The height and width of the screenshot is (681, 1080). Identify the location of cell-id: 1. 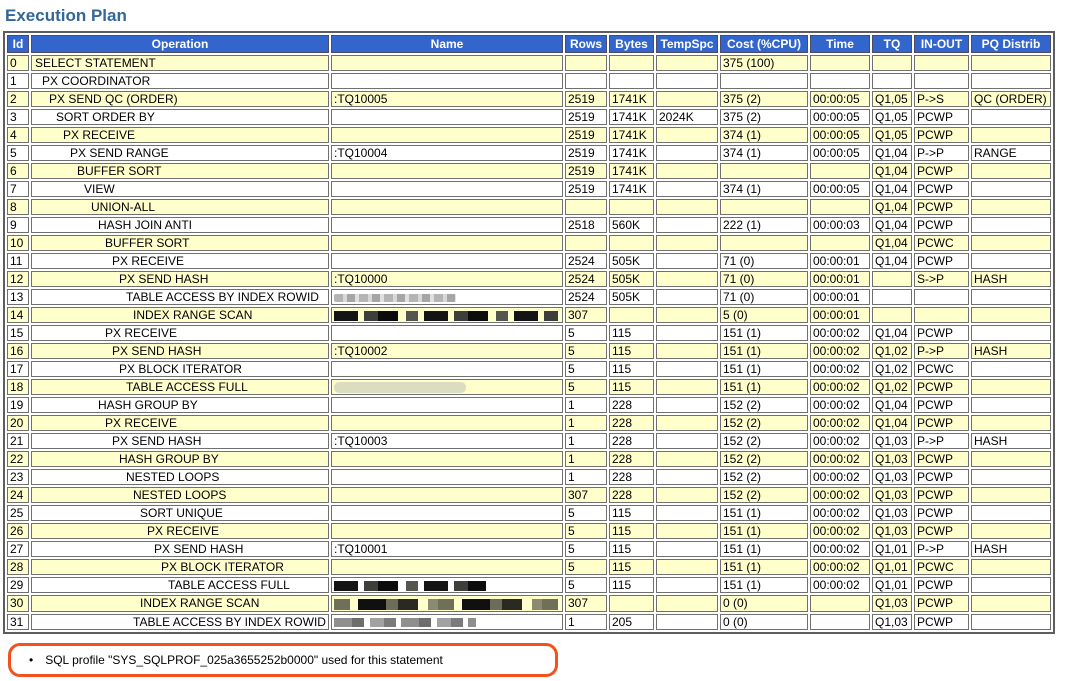
(18, 81).